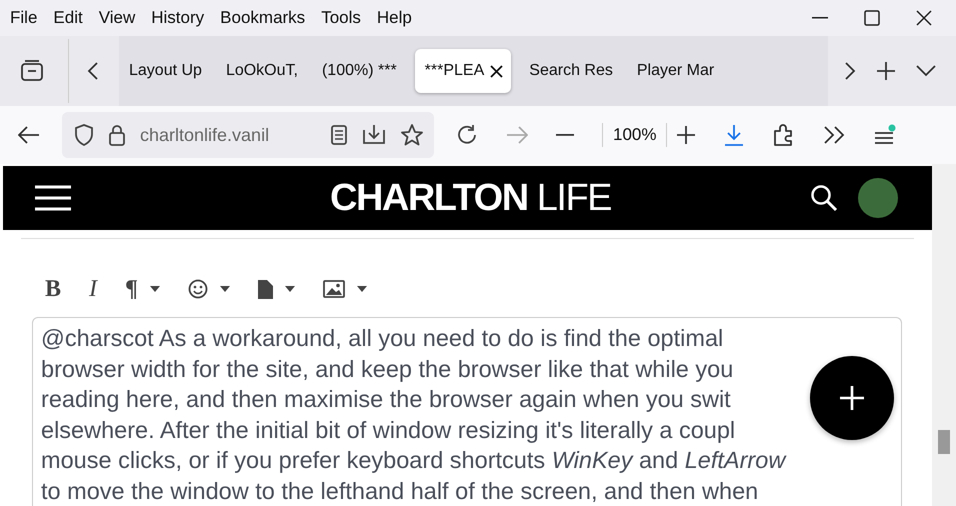 The width and height of the screenshot is (956, 506). I want to click on text-line: @charscot As a workaround, all you need to do is find the optimal, so click(382, 338).